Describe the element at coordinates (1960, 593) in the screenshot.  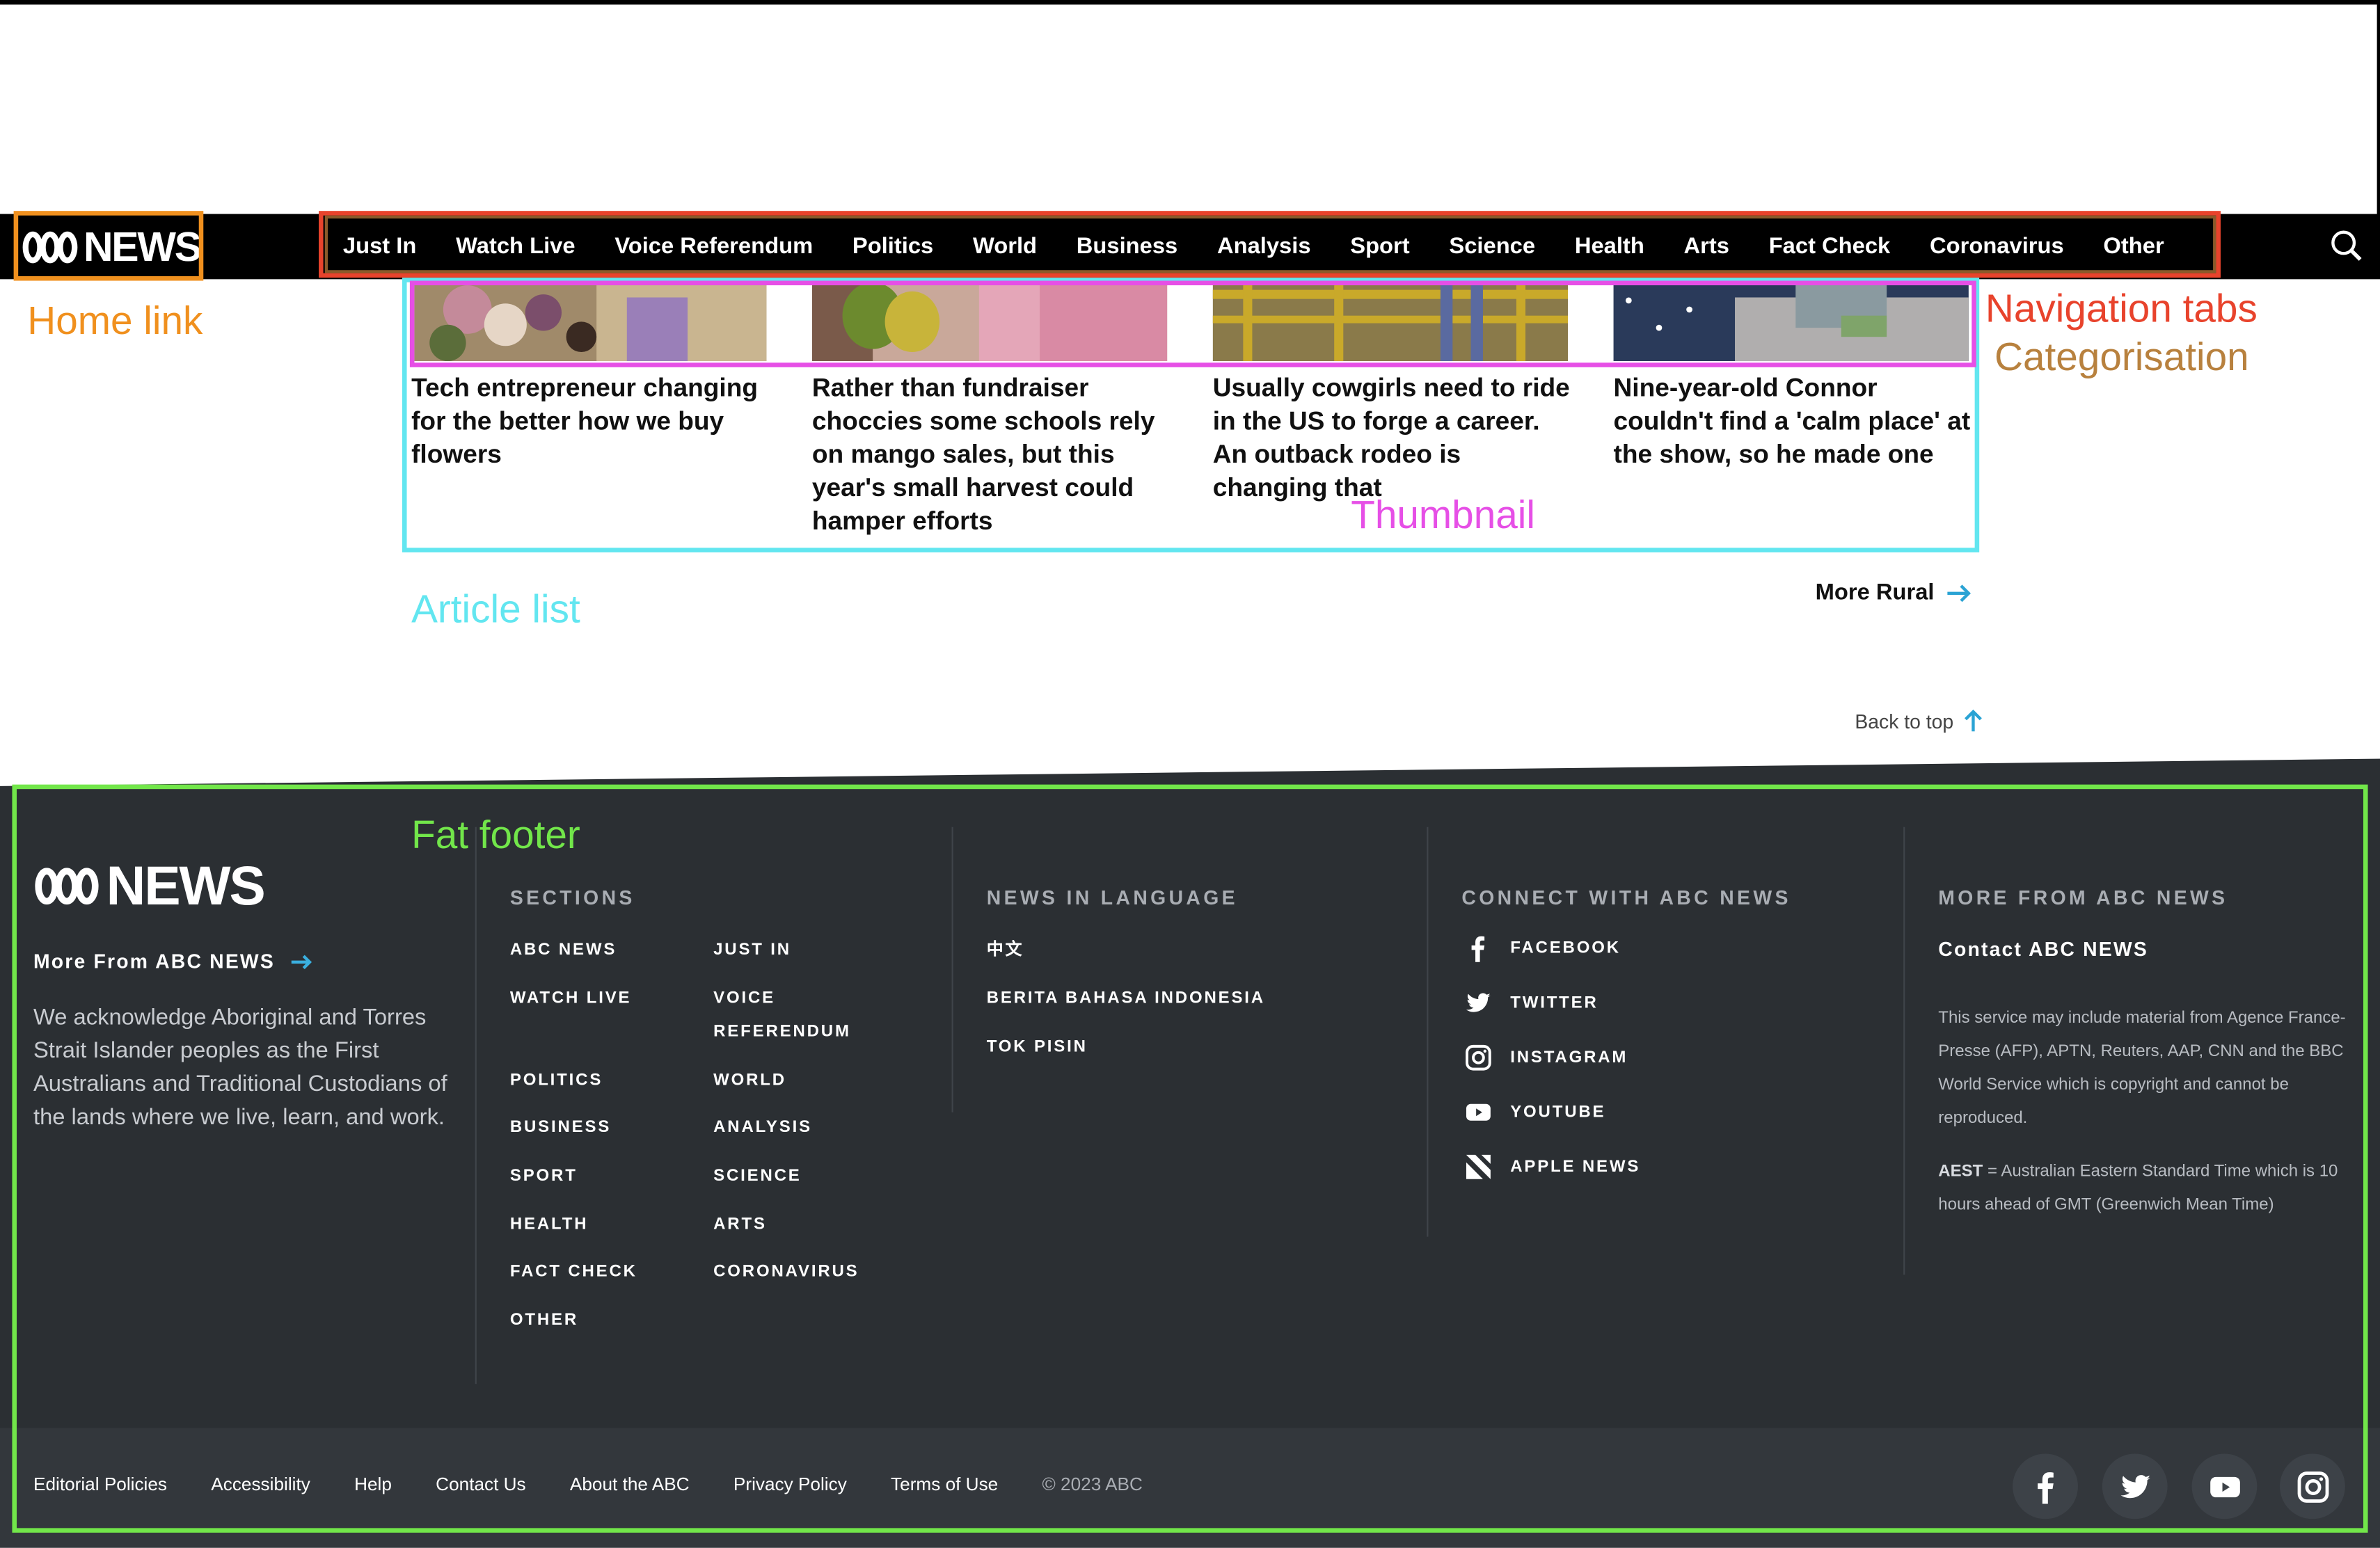
I see `arrow-right-icon` at that location.